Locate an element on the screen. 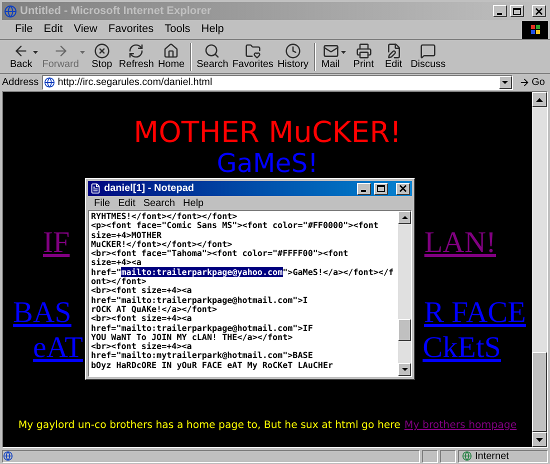 The image size is (550, 464). code-text: <br><font face="Tahoma"><font color="#FFFF00"><font is located at coordinates (219, 253).